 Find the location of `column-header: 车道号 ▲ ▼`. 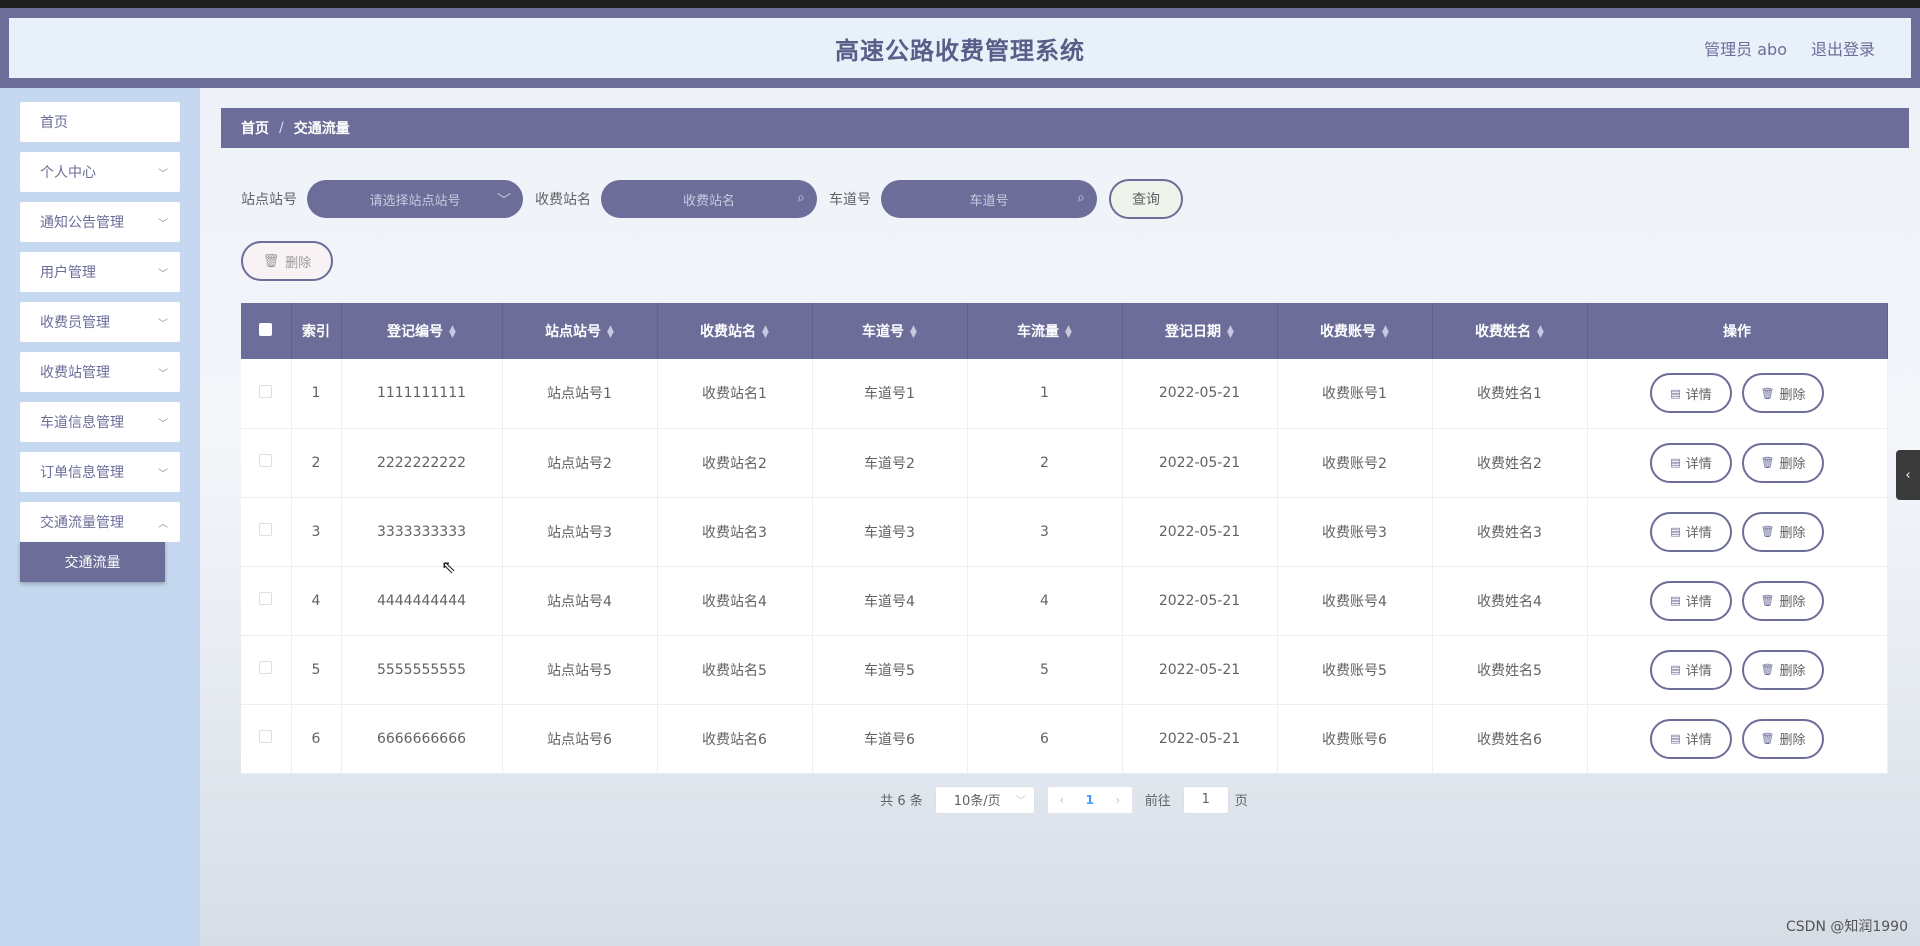

column-header: 车道号 ▲ ▼ is located at coordinates (890, 331).